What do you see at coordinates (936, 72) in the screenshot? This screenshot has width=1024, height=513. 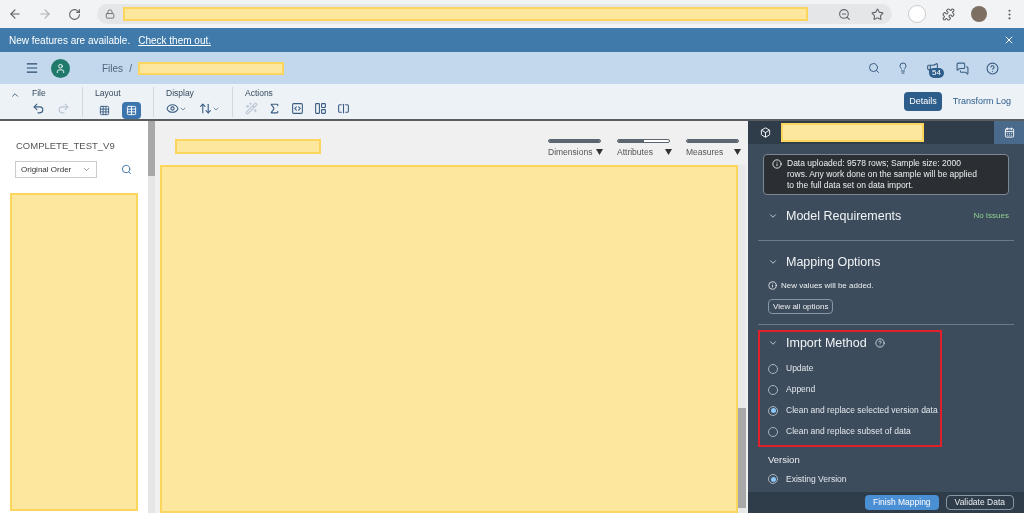 I see `notification-badge: 54` at bounding box center [936, 72].